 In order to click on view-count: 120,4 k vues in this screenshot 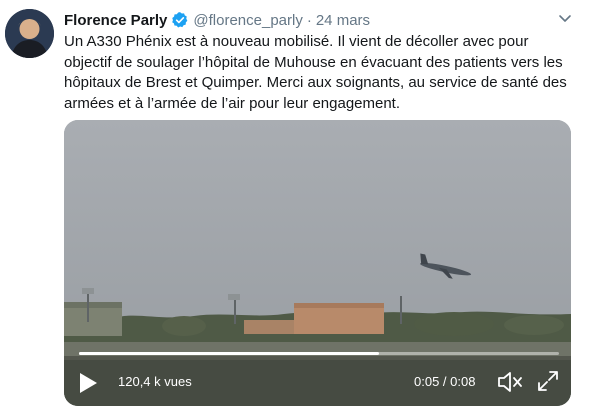, I will do `click(155, 381)`.